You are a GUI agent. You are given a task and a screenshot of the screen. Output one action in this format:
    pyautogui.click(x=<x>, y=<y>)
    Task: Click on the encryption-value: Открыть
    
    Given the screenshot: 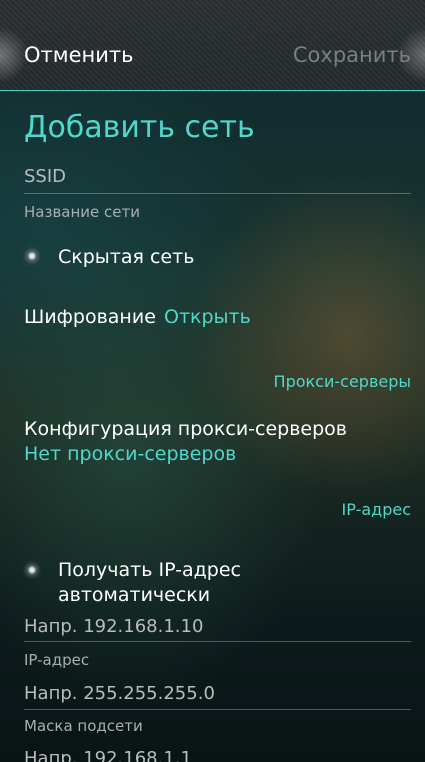 What is the action you would take?
    pyautogui.click(x=207, y=317)
    